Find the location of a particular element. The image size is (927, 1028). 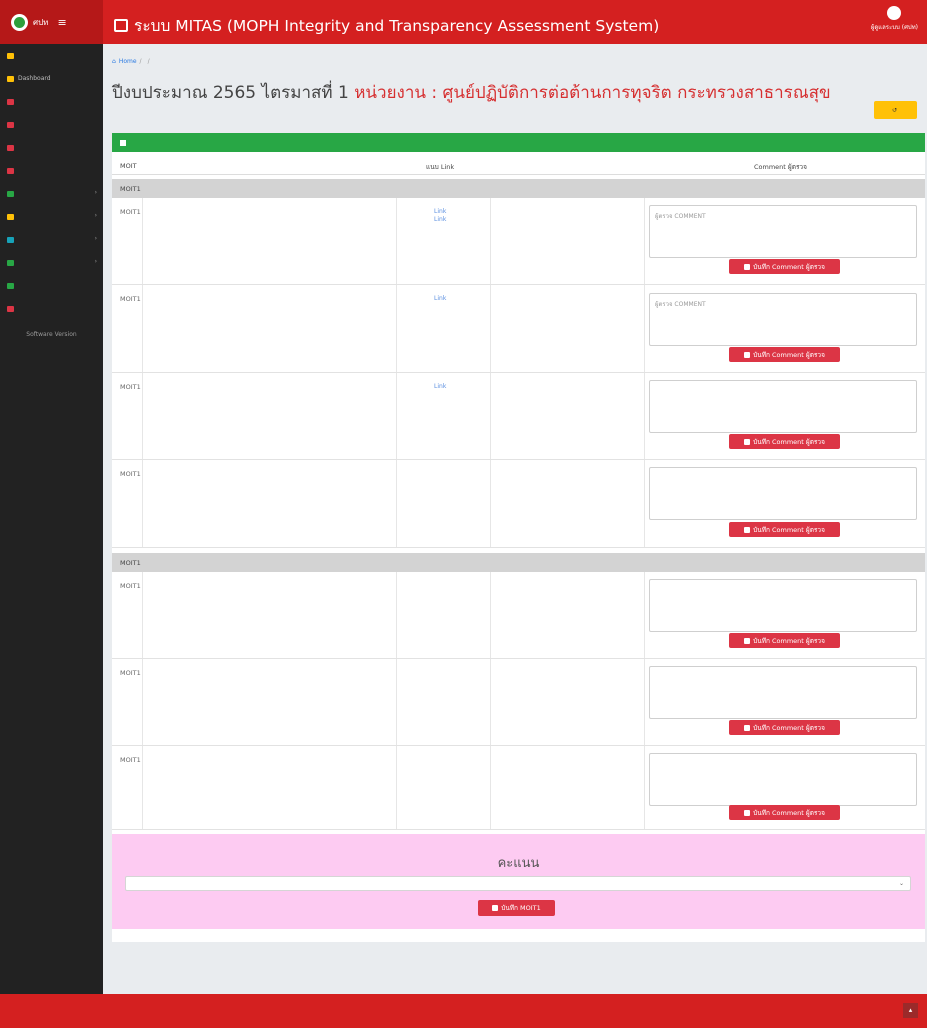

account-icon is located at coordinates (10, 262).